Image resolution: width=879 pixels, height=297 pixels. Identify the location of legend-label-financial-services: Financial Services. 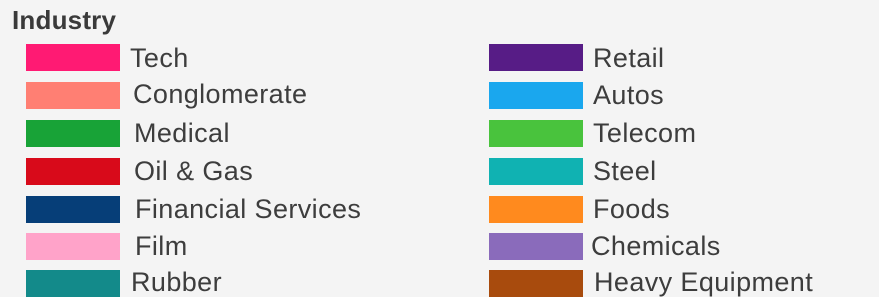
(248, 209).